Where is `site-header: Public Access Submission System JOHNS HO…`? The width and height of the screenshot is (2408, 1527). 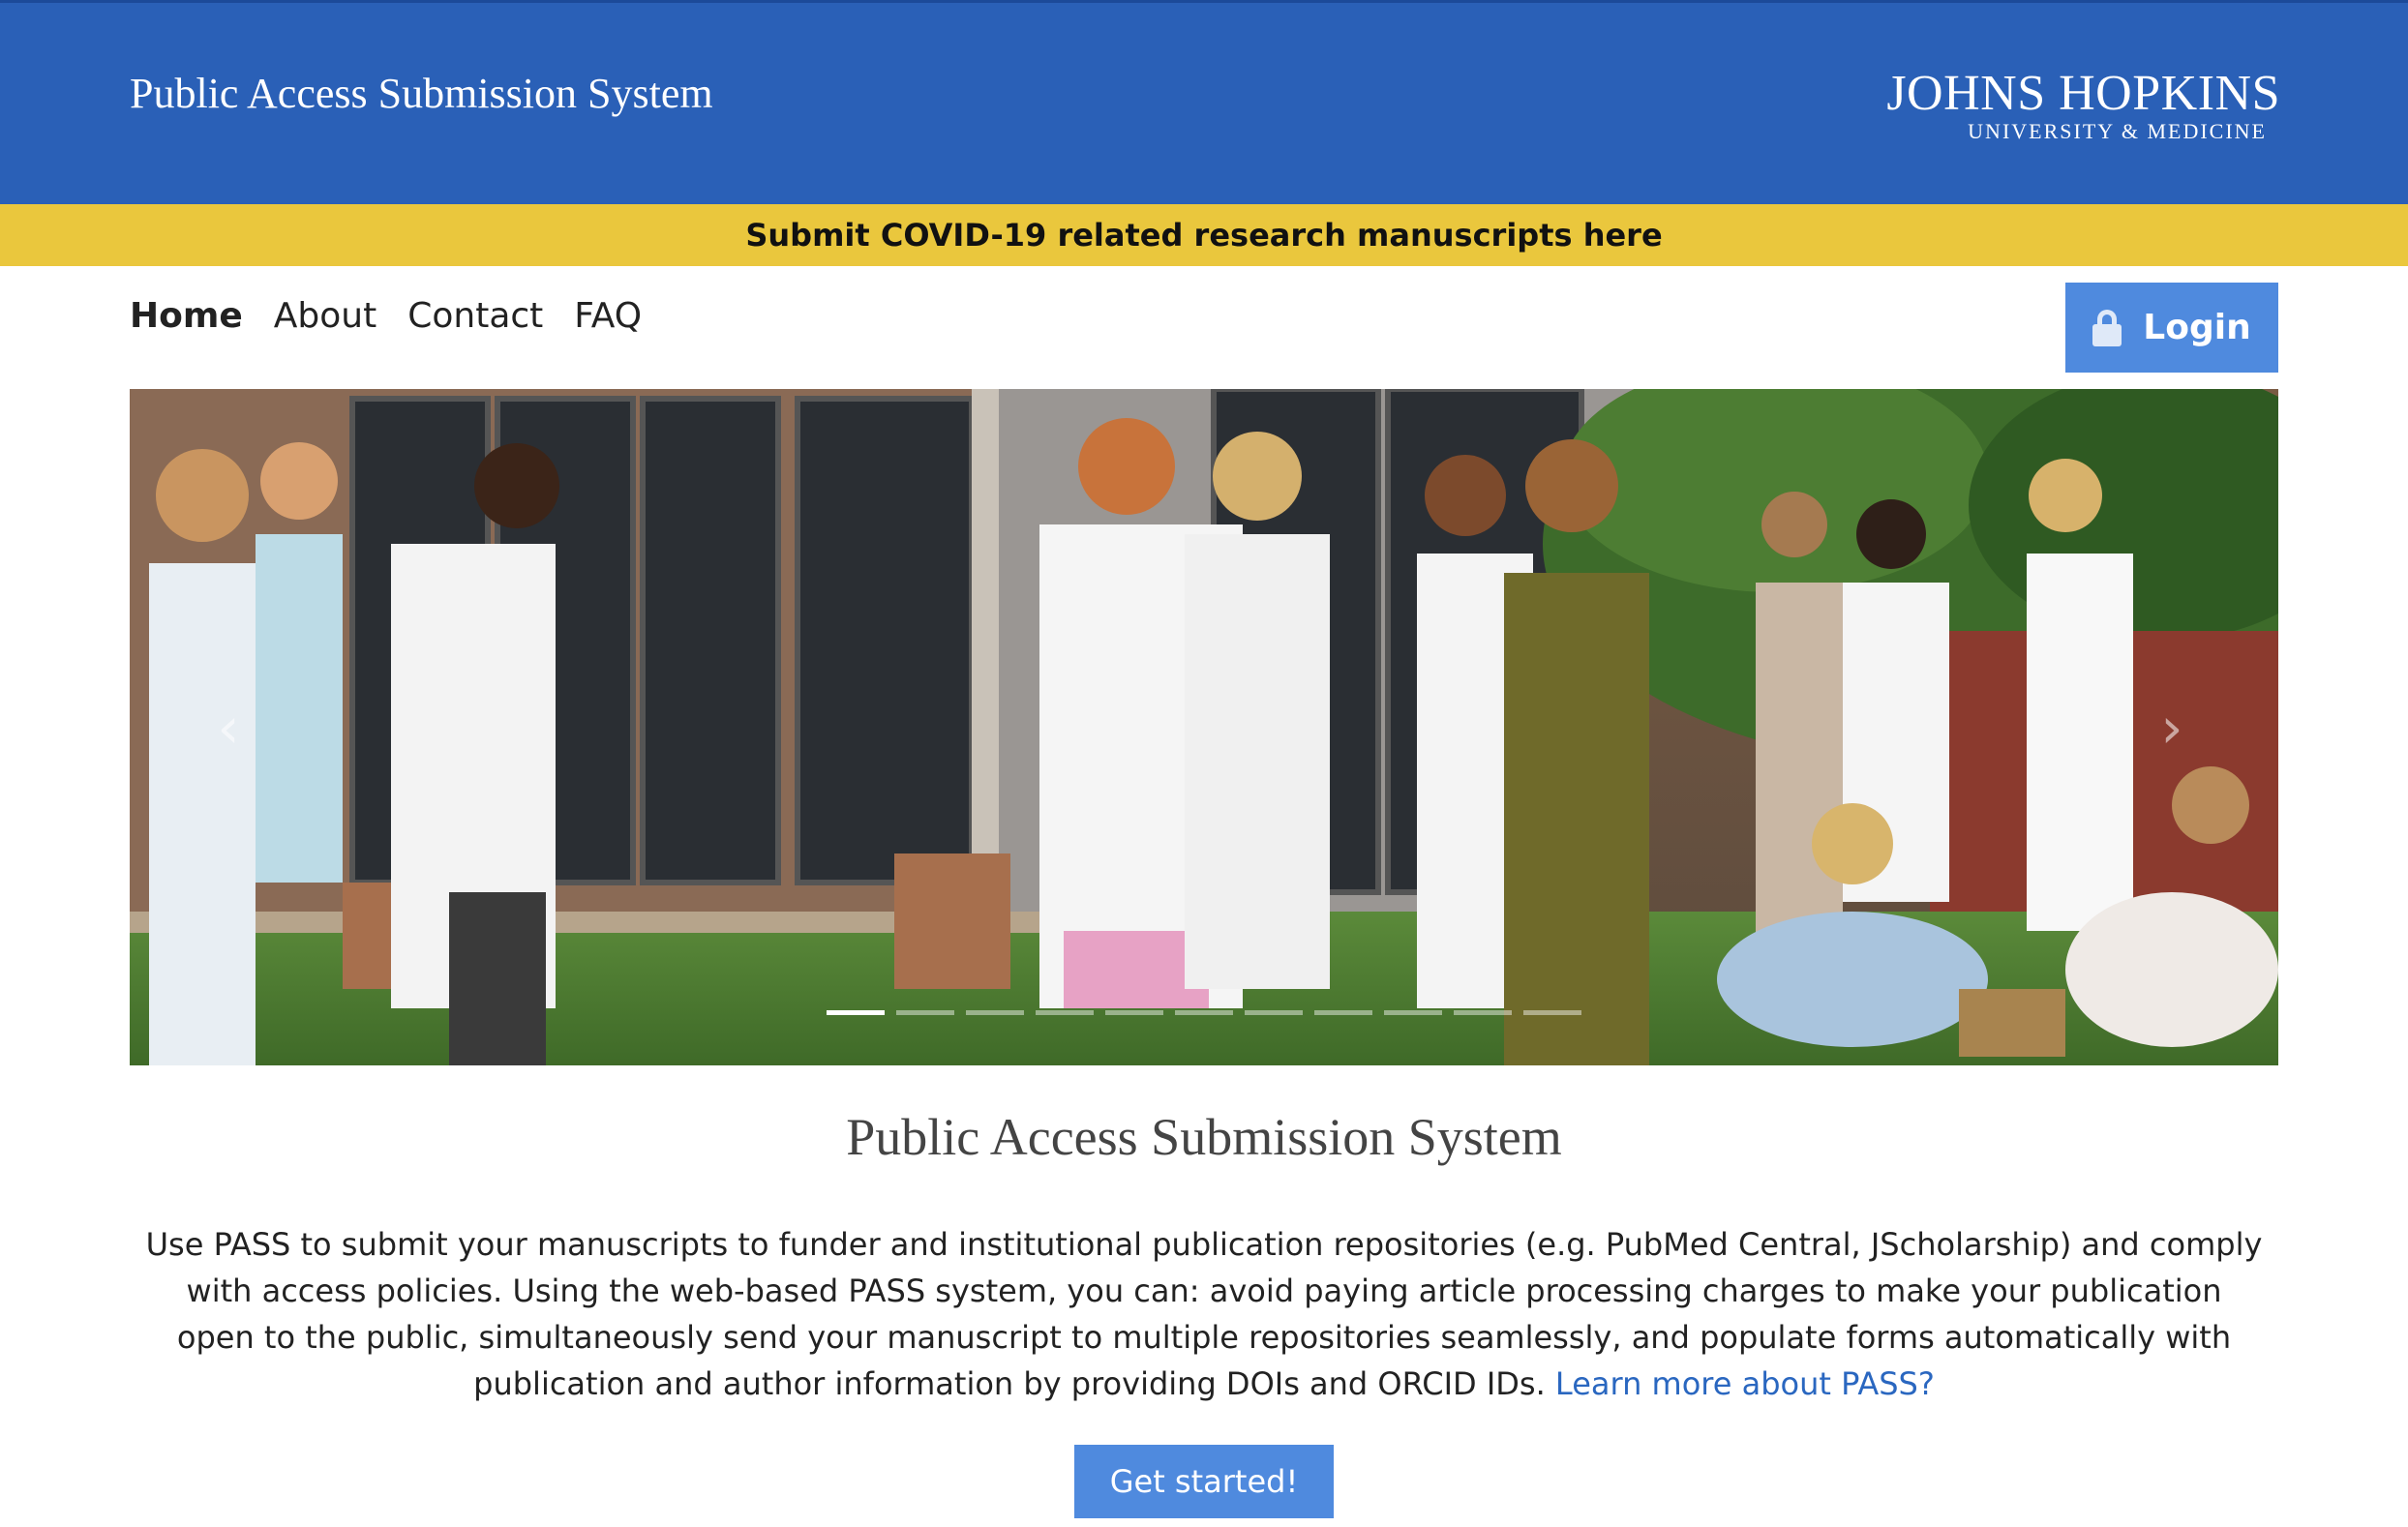
site-header: Public Access Submission System JOHNS HO… is located at coordinates (1204, 102).